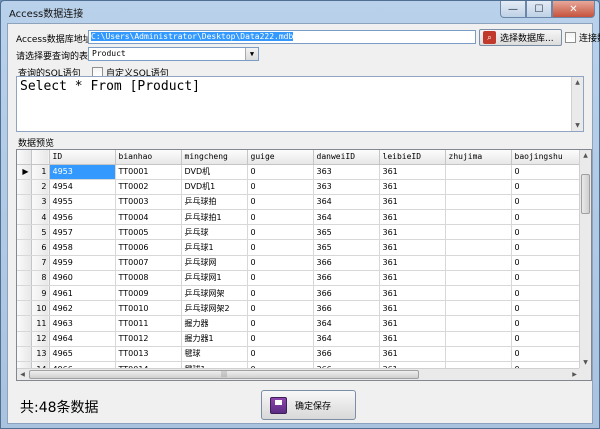  Describe the element at coordinates (214, 202) in the screenshot. I see `table-cell: 乒乓球拍` at that location.